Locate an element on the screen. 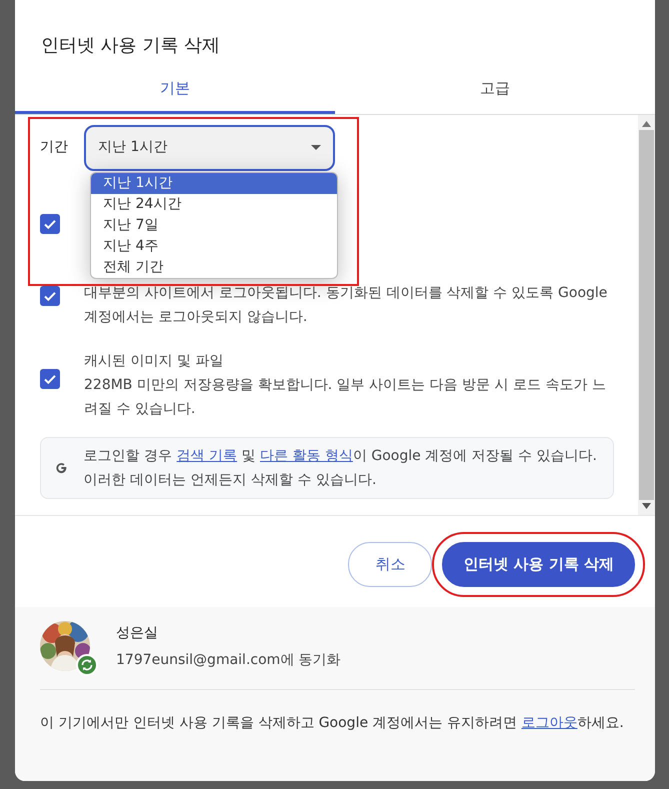 Image resolution: width=669 pixels, height=789 pixels. dialog-title: 인터넷 사용 기록 삭제 is located at coordinates (131, 46).